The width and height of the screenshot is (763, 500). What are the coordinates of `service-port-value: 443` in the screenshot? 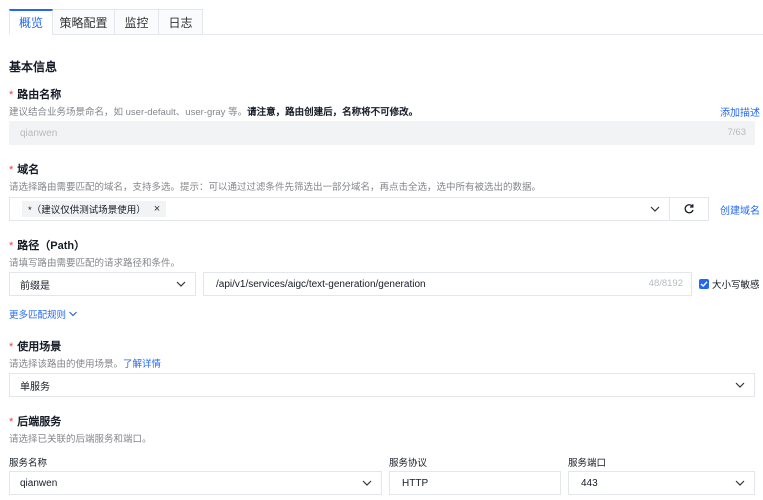 It's located at (589, 483).